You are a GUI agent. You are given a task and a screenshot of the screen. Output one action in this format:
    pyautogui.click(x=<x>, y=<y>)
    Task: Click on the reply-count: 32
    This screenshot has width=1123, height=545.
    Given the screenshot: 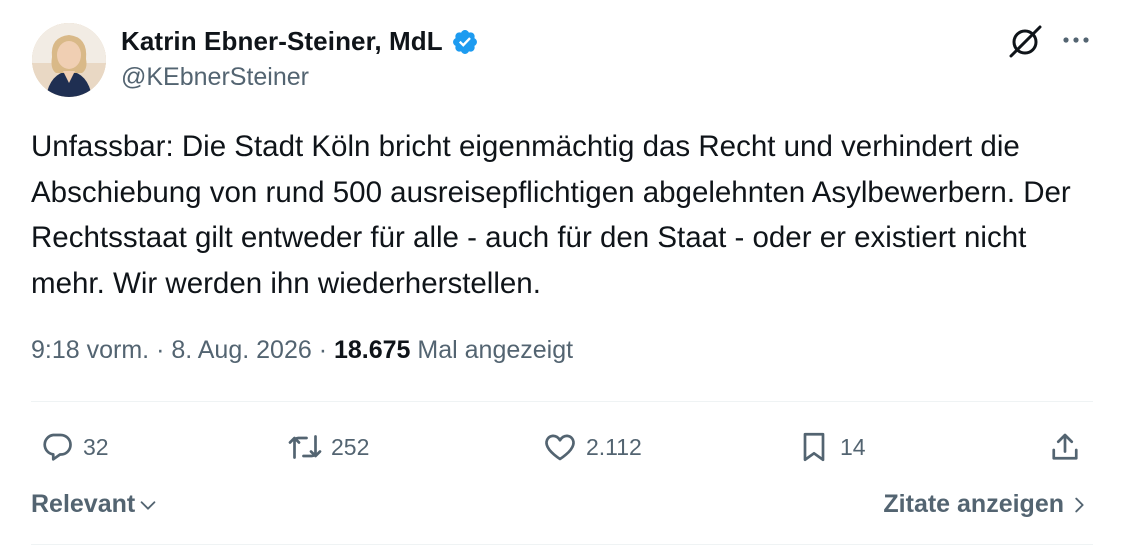 What is the action you would take?
    pyautogui.click(x=96, y=446)
    